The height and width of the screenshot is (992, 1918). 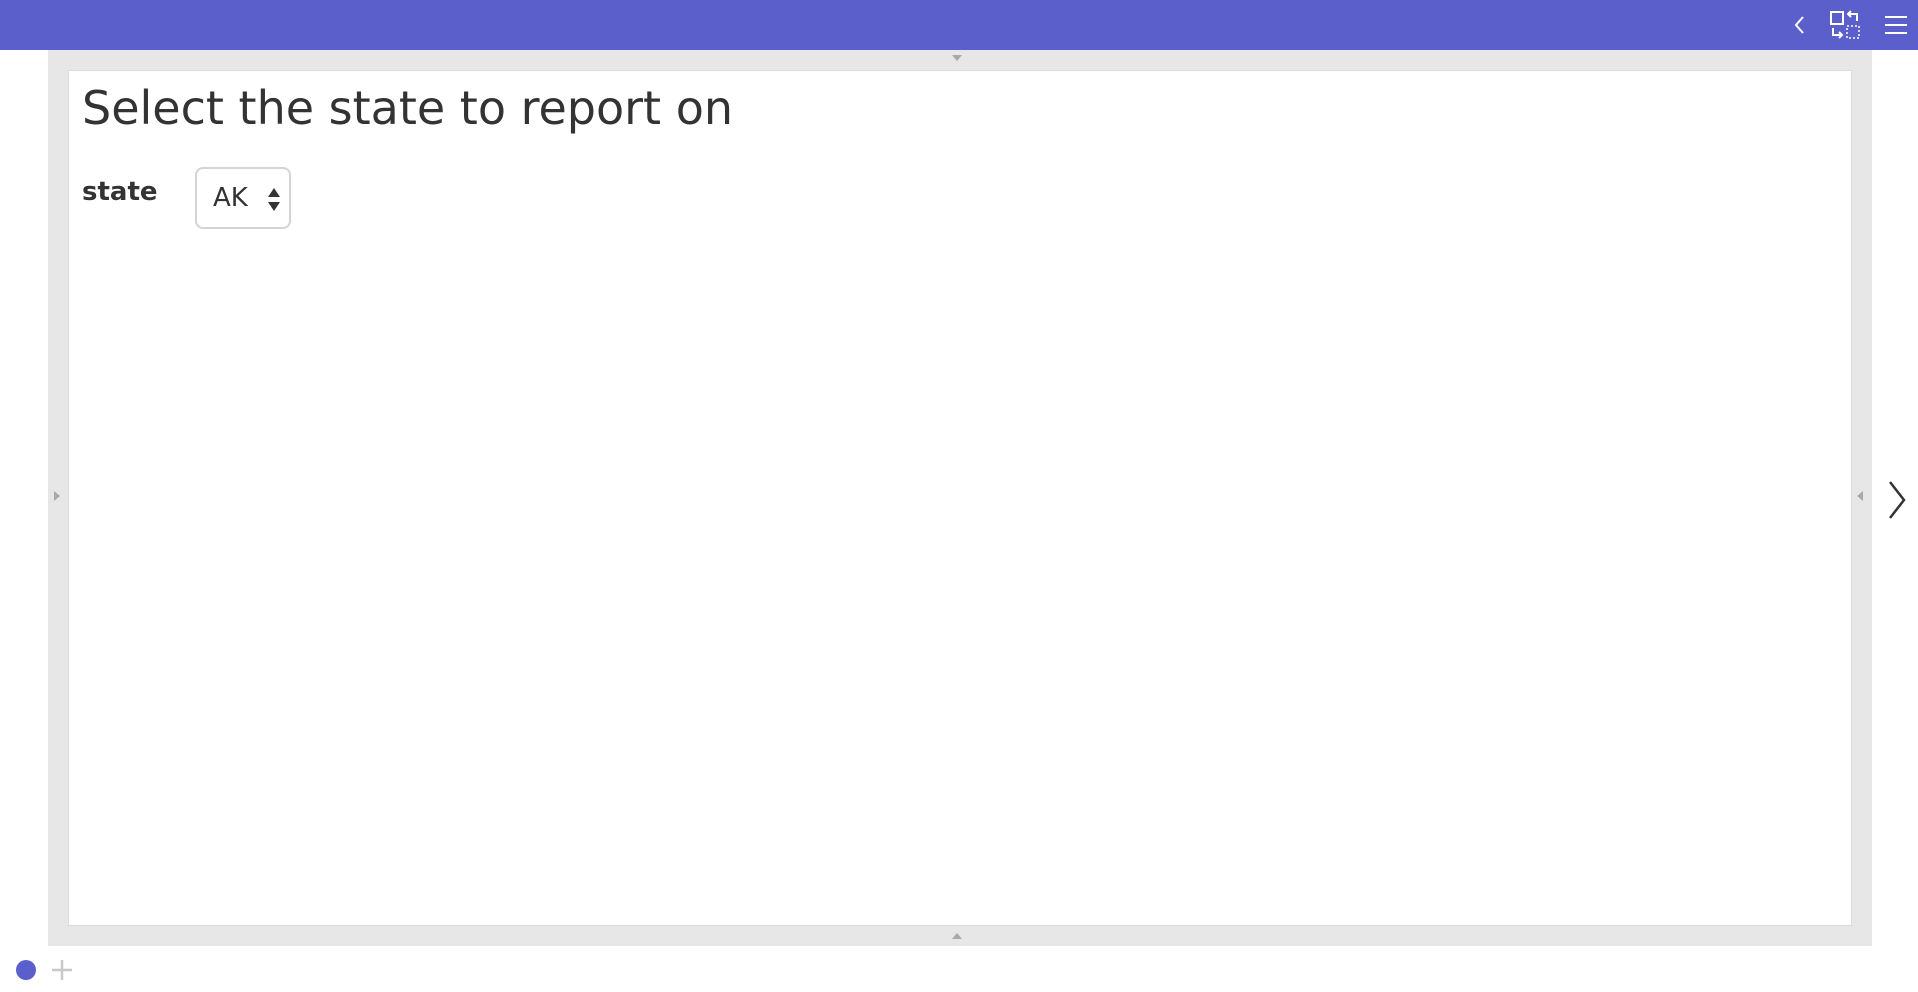 What do you see at coordinates (57, 496) in the screenshot?
I see `collapse-left-handle-icon` at bounding box center [57, 496].